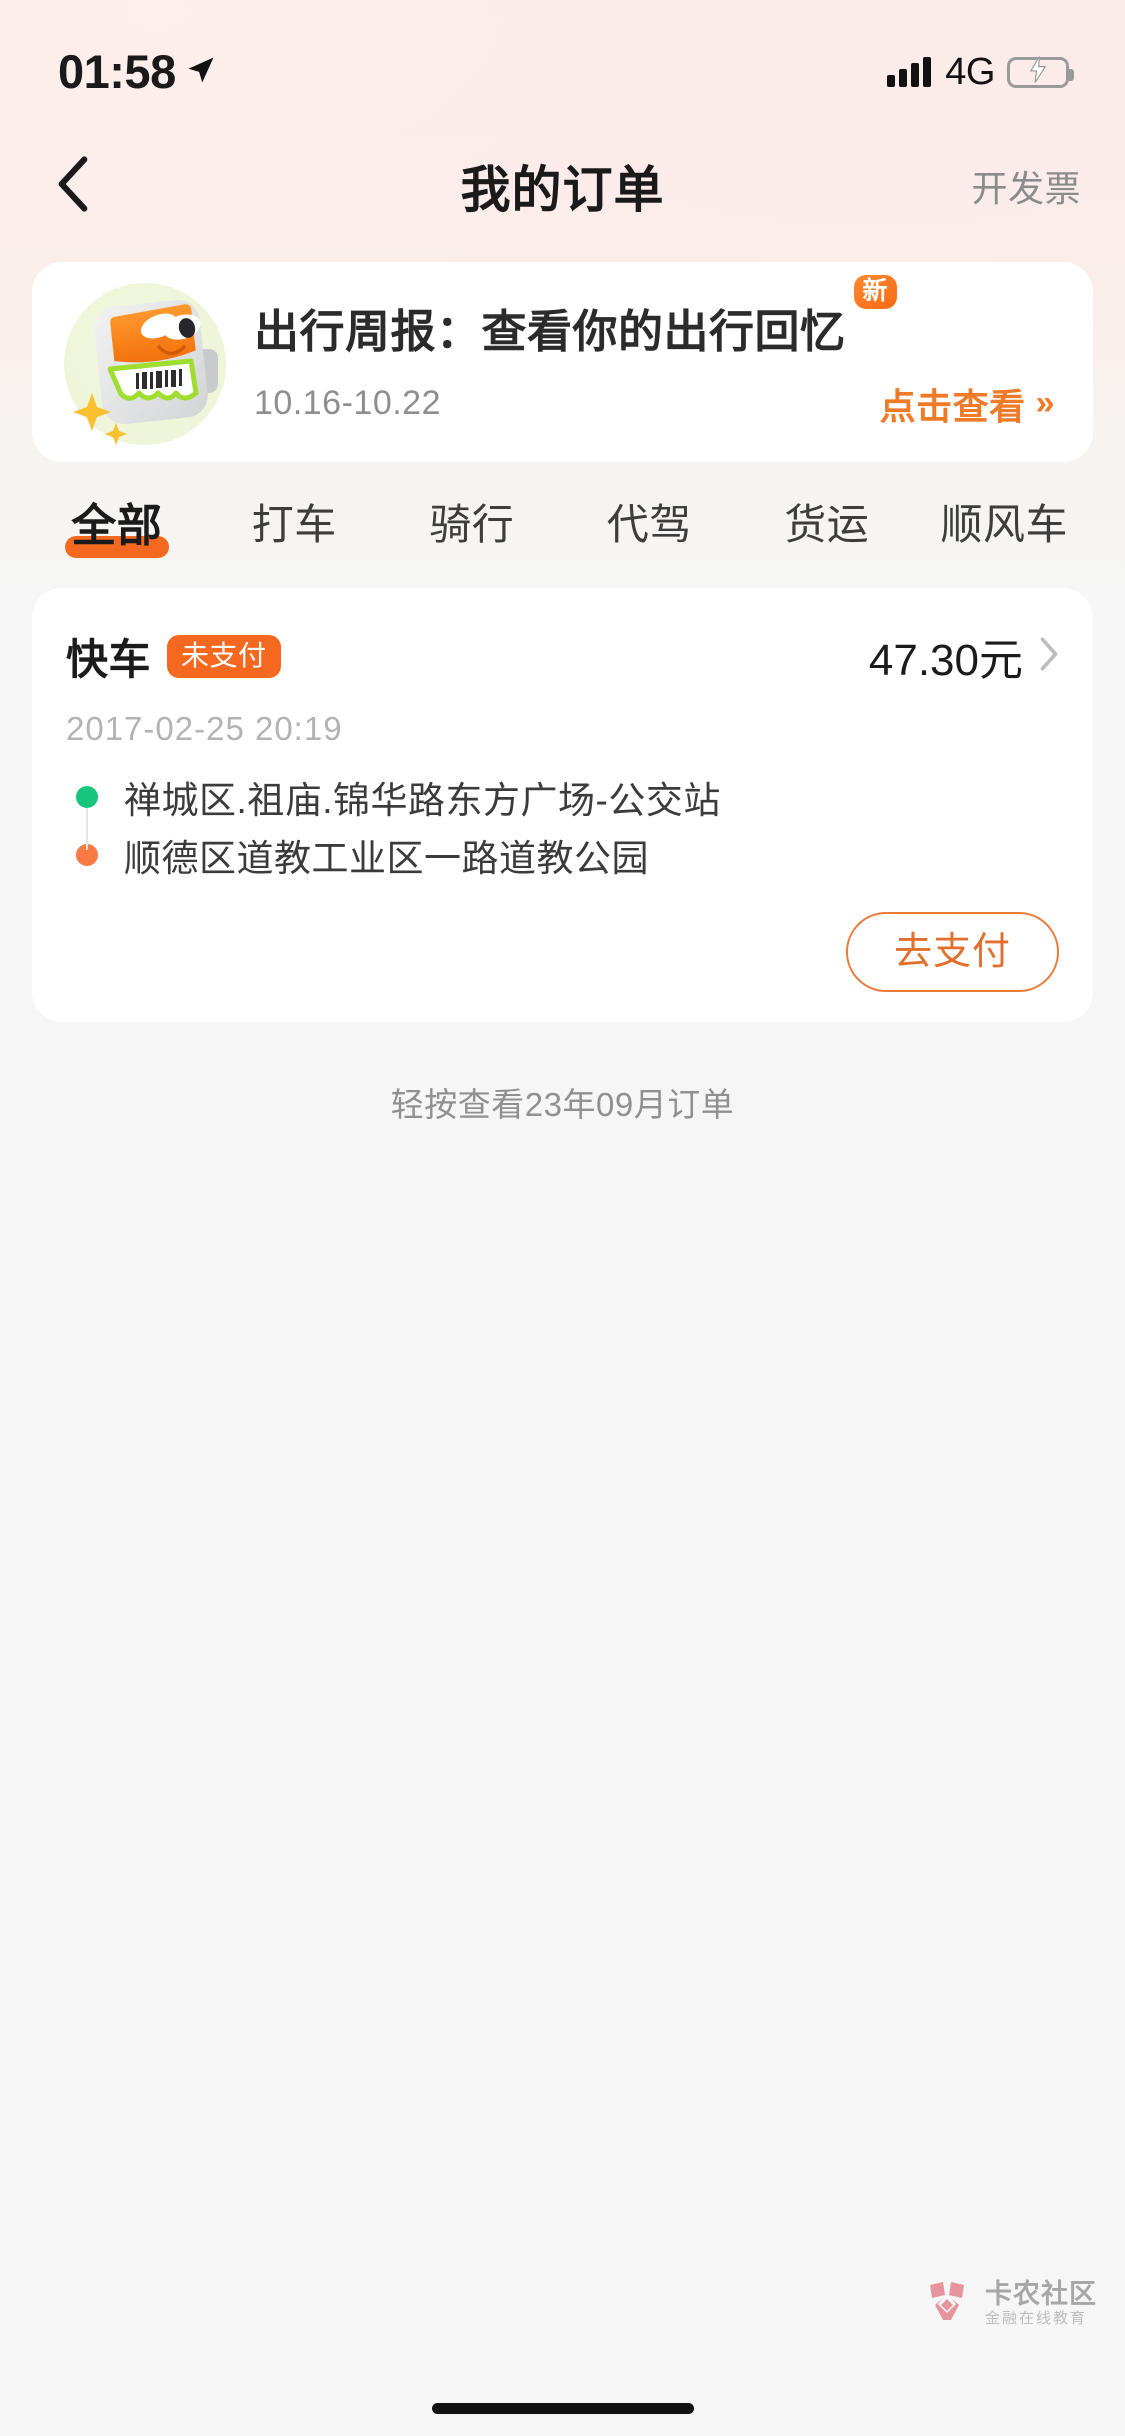 Image resolution: width=1125 pixels, height=2436 pixels. What do you see at coordinates (945, 660) in the screenshot?
I see `order-price: 47.30元` at bounding box center [945, 660].